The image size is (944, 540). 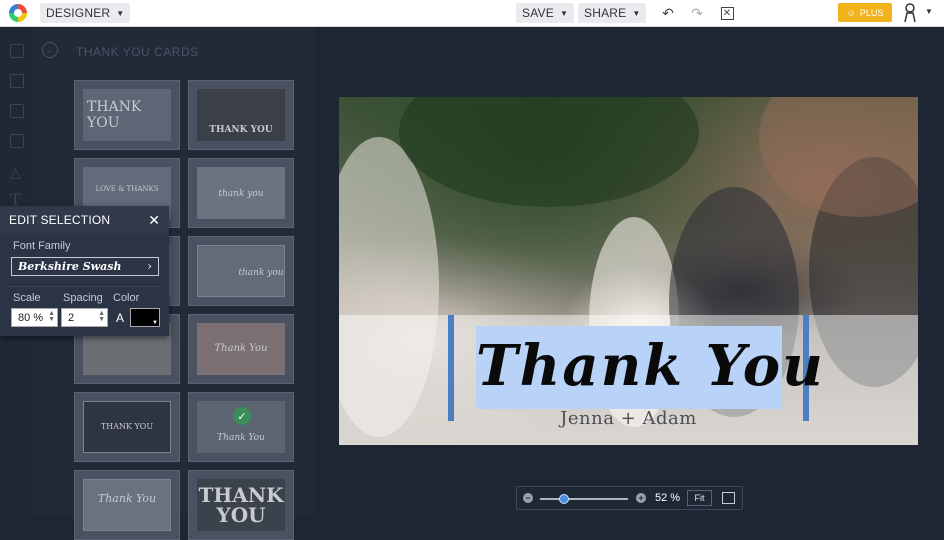 I want to click on scale-stepper: 80 % ▲ ▼, so click(x=34, y=317).